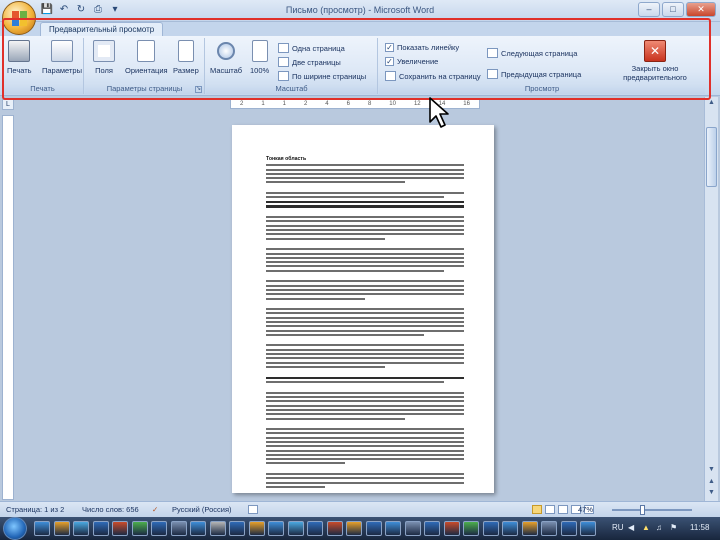  Describe the element at coordinates (322, 76) in the screenshot. I see `page-width-button: По ширине страницы` at that location.